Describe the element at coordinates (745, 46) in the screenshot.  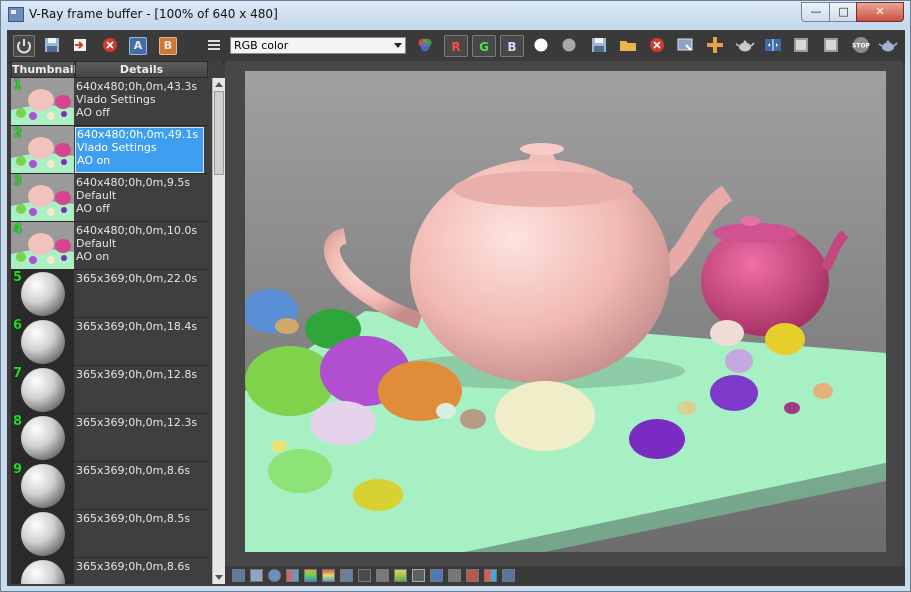
I see `render-teapot-icon` at that location.